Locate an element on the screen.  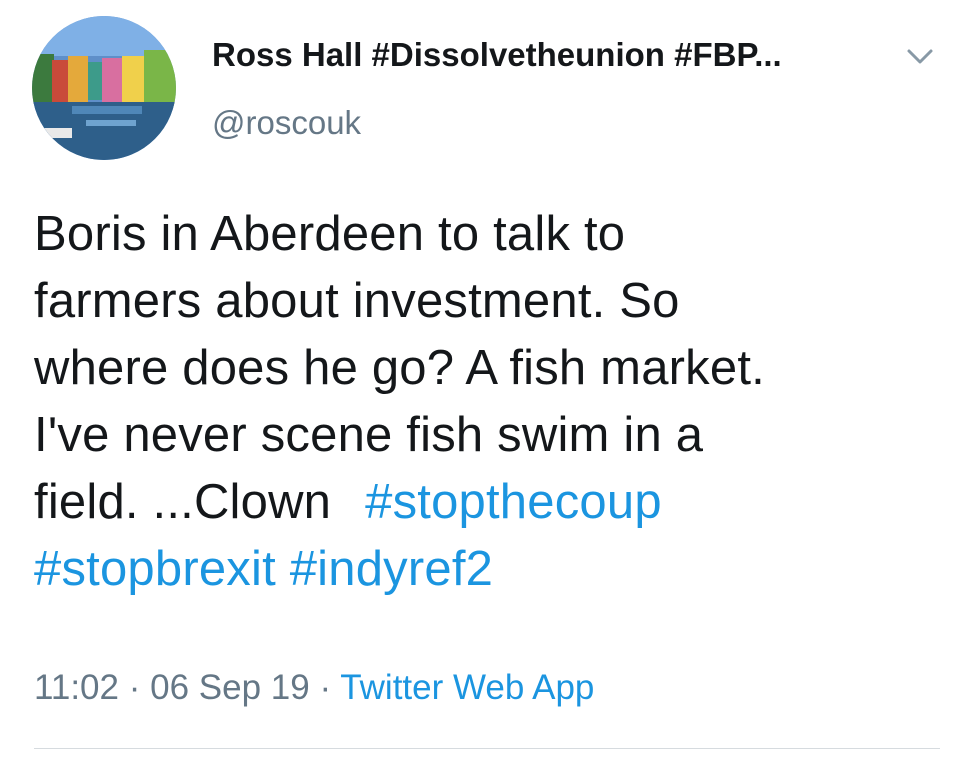
hashtag-link: #stopbrexit is located at coordinates (155, 569).